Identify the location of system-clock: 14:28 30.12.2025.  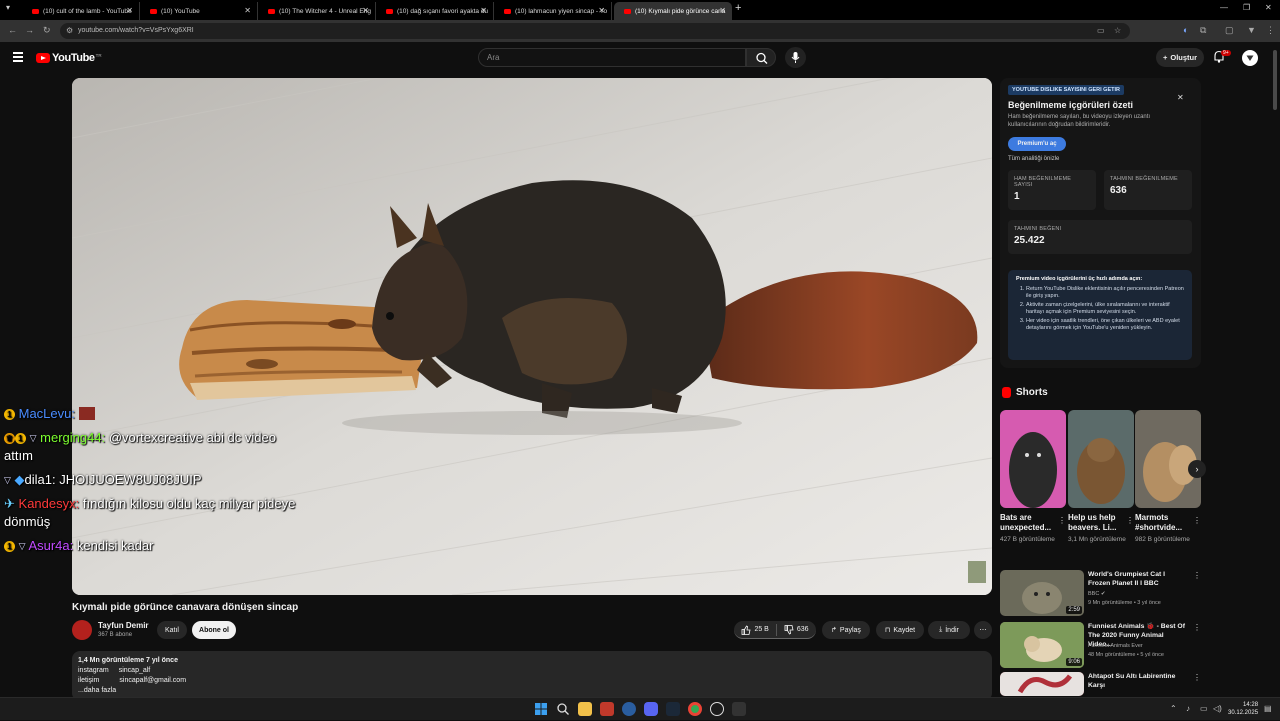
(1243, 709).